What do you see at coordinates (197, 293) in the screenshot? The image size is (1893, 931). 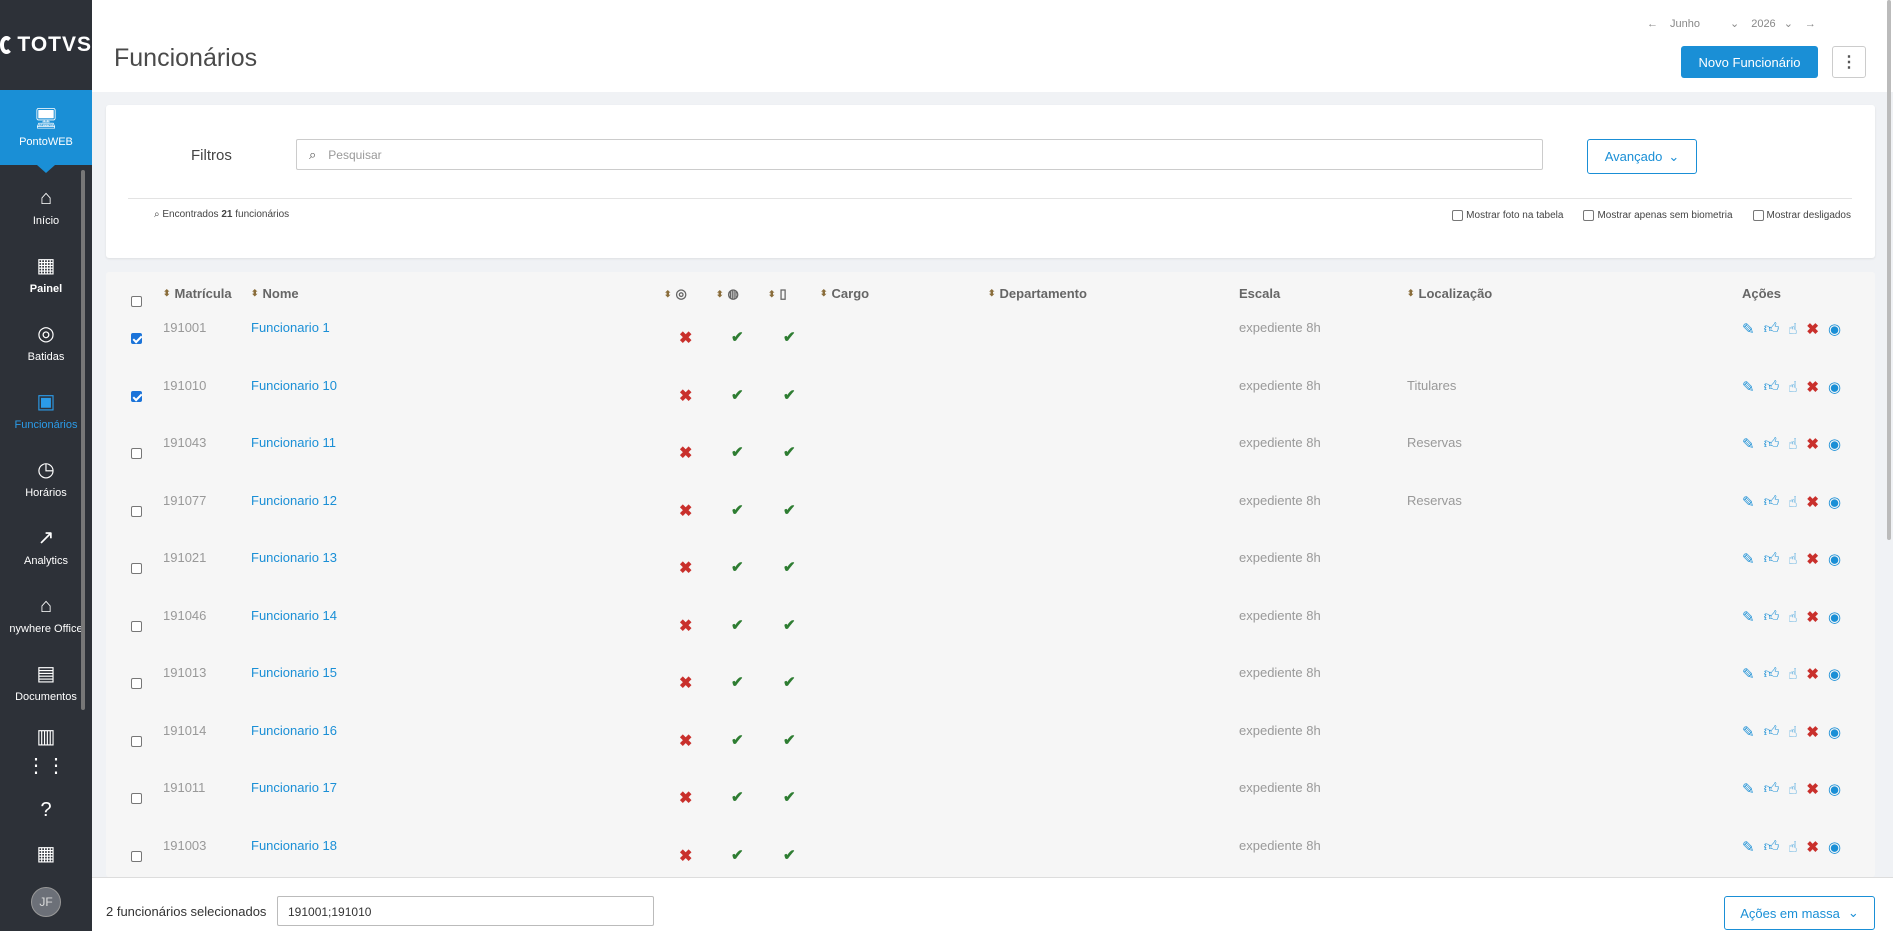 I see `column-header-matricula: ⬍ Matrícula` at bounding box center [197, 293].